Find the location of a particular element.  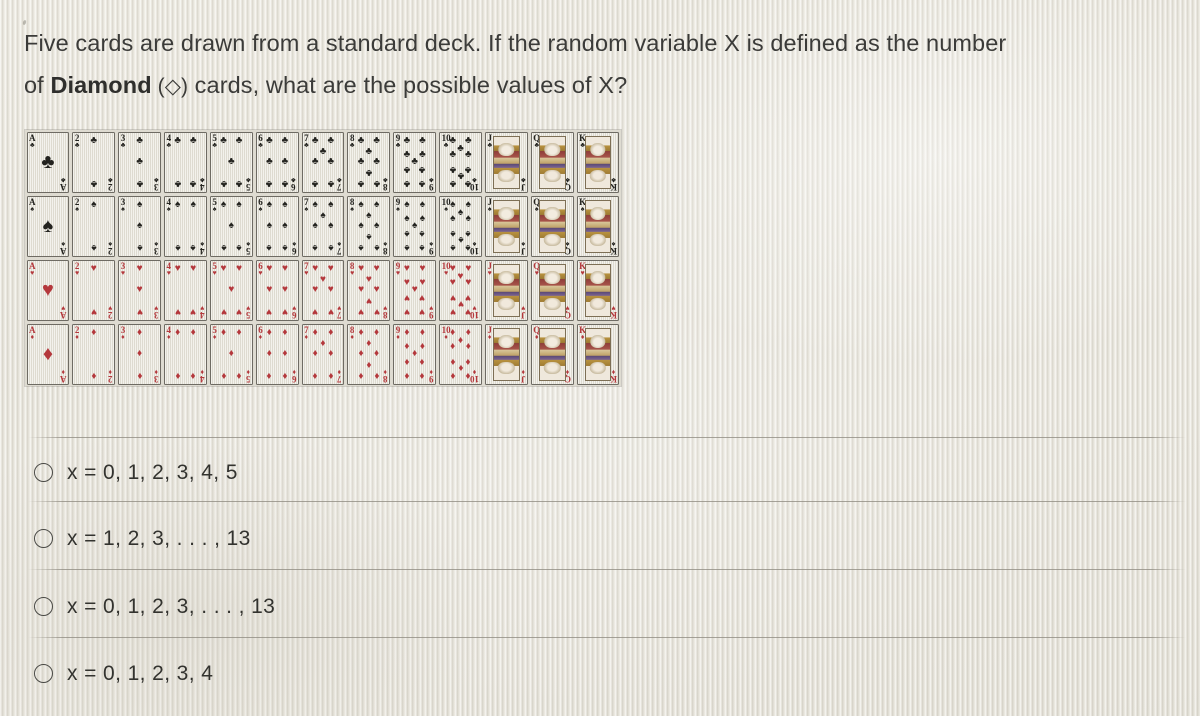

card-pip-field: ♣ ♣ ♣ is located at coordinates (139, 162).